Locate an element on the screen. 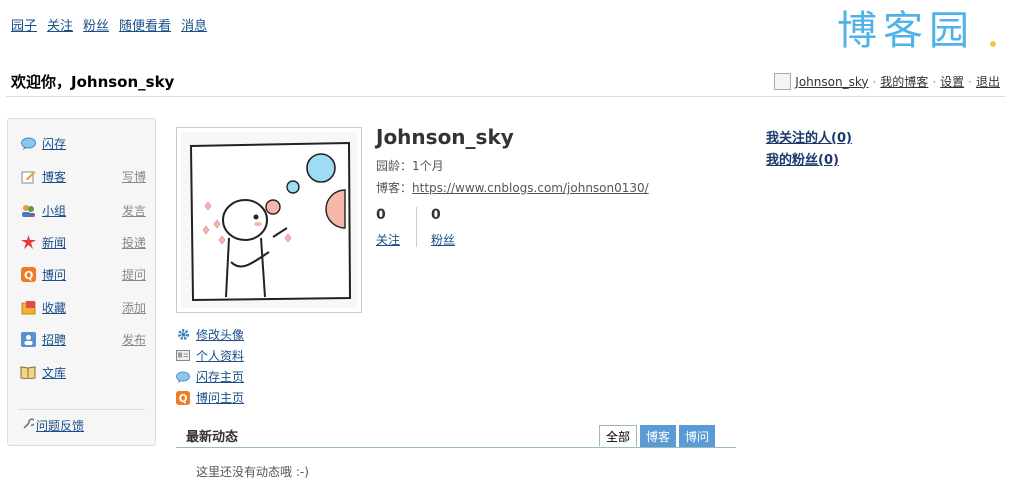 This screenshot has height=497, width=1015. pen-paper-icon is located at coordinates (28, 176).